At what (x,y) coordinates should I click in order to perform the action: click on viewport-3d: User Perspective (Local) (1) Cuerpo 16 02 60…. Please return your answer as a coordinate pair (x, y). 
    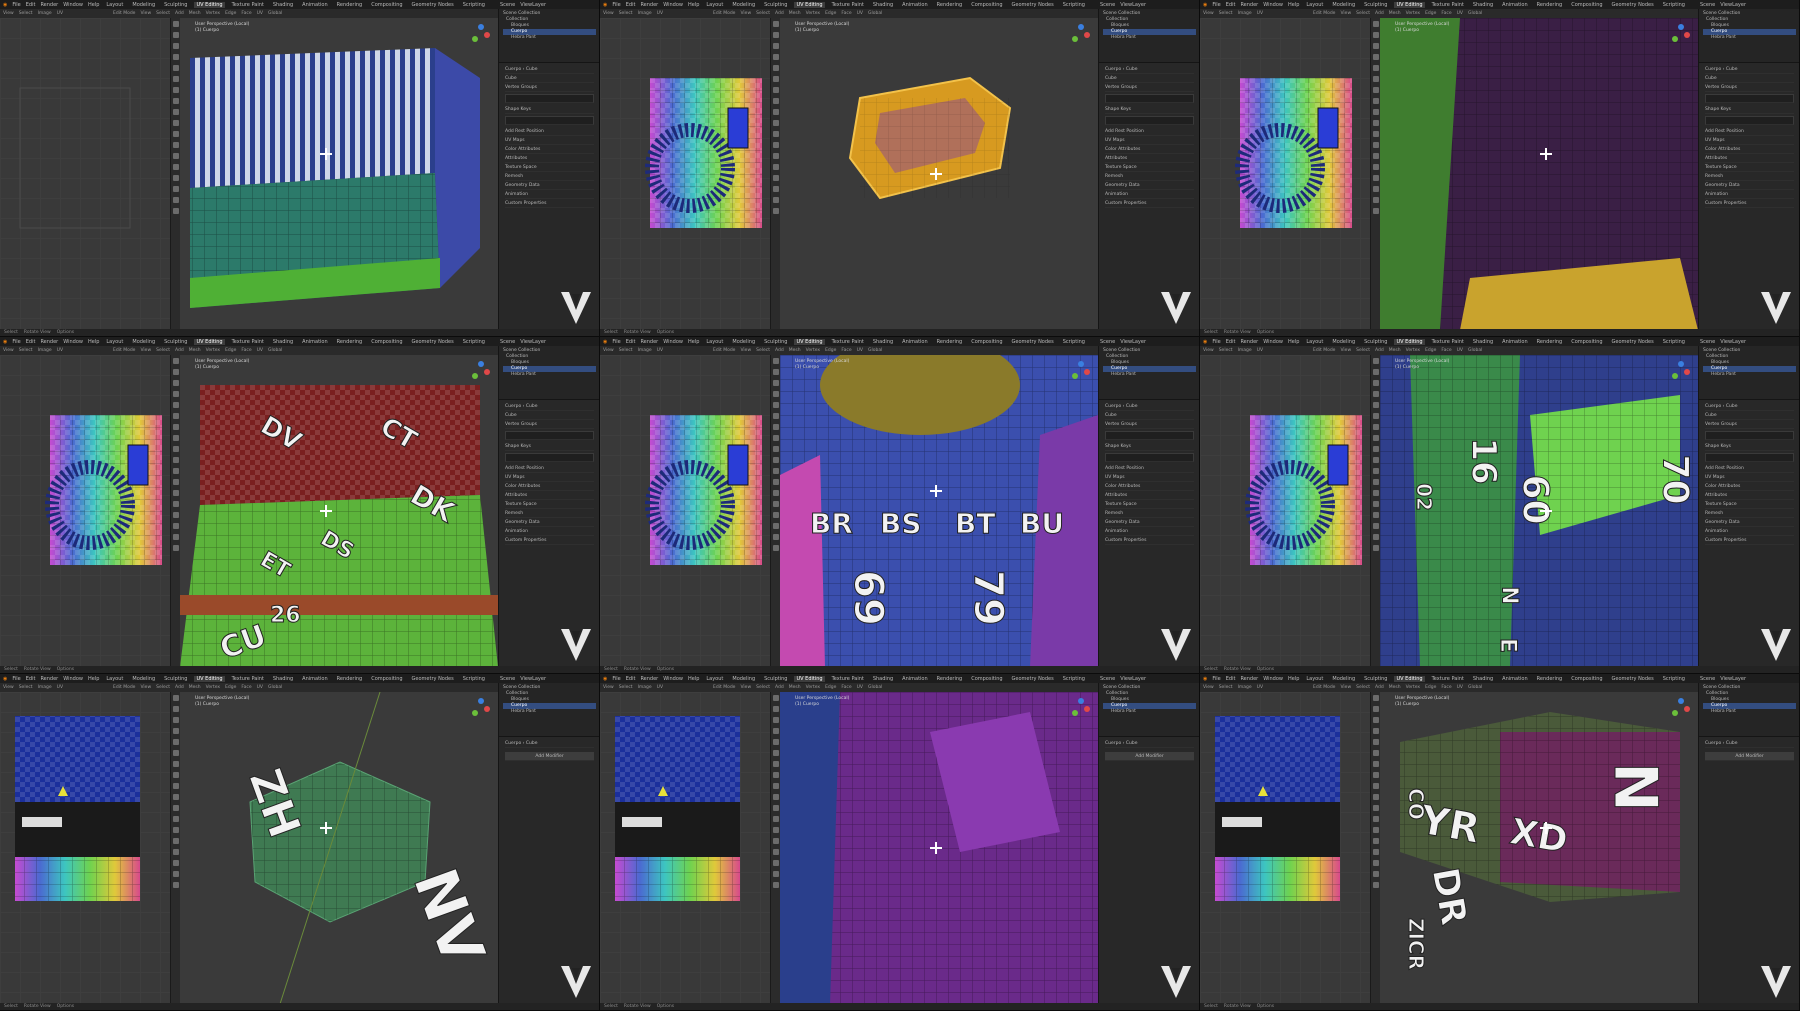
    Looking at the image, I should click on (1539, 511).